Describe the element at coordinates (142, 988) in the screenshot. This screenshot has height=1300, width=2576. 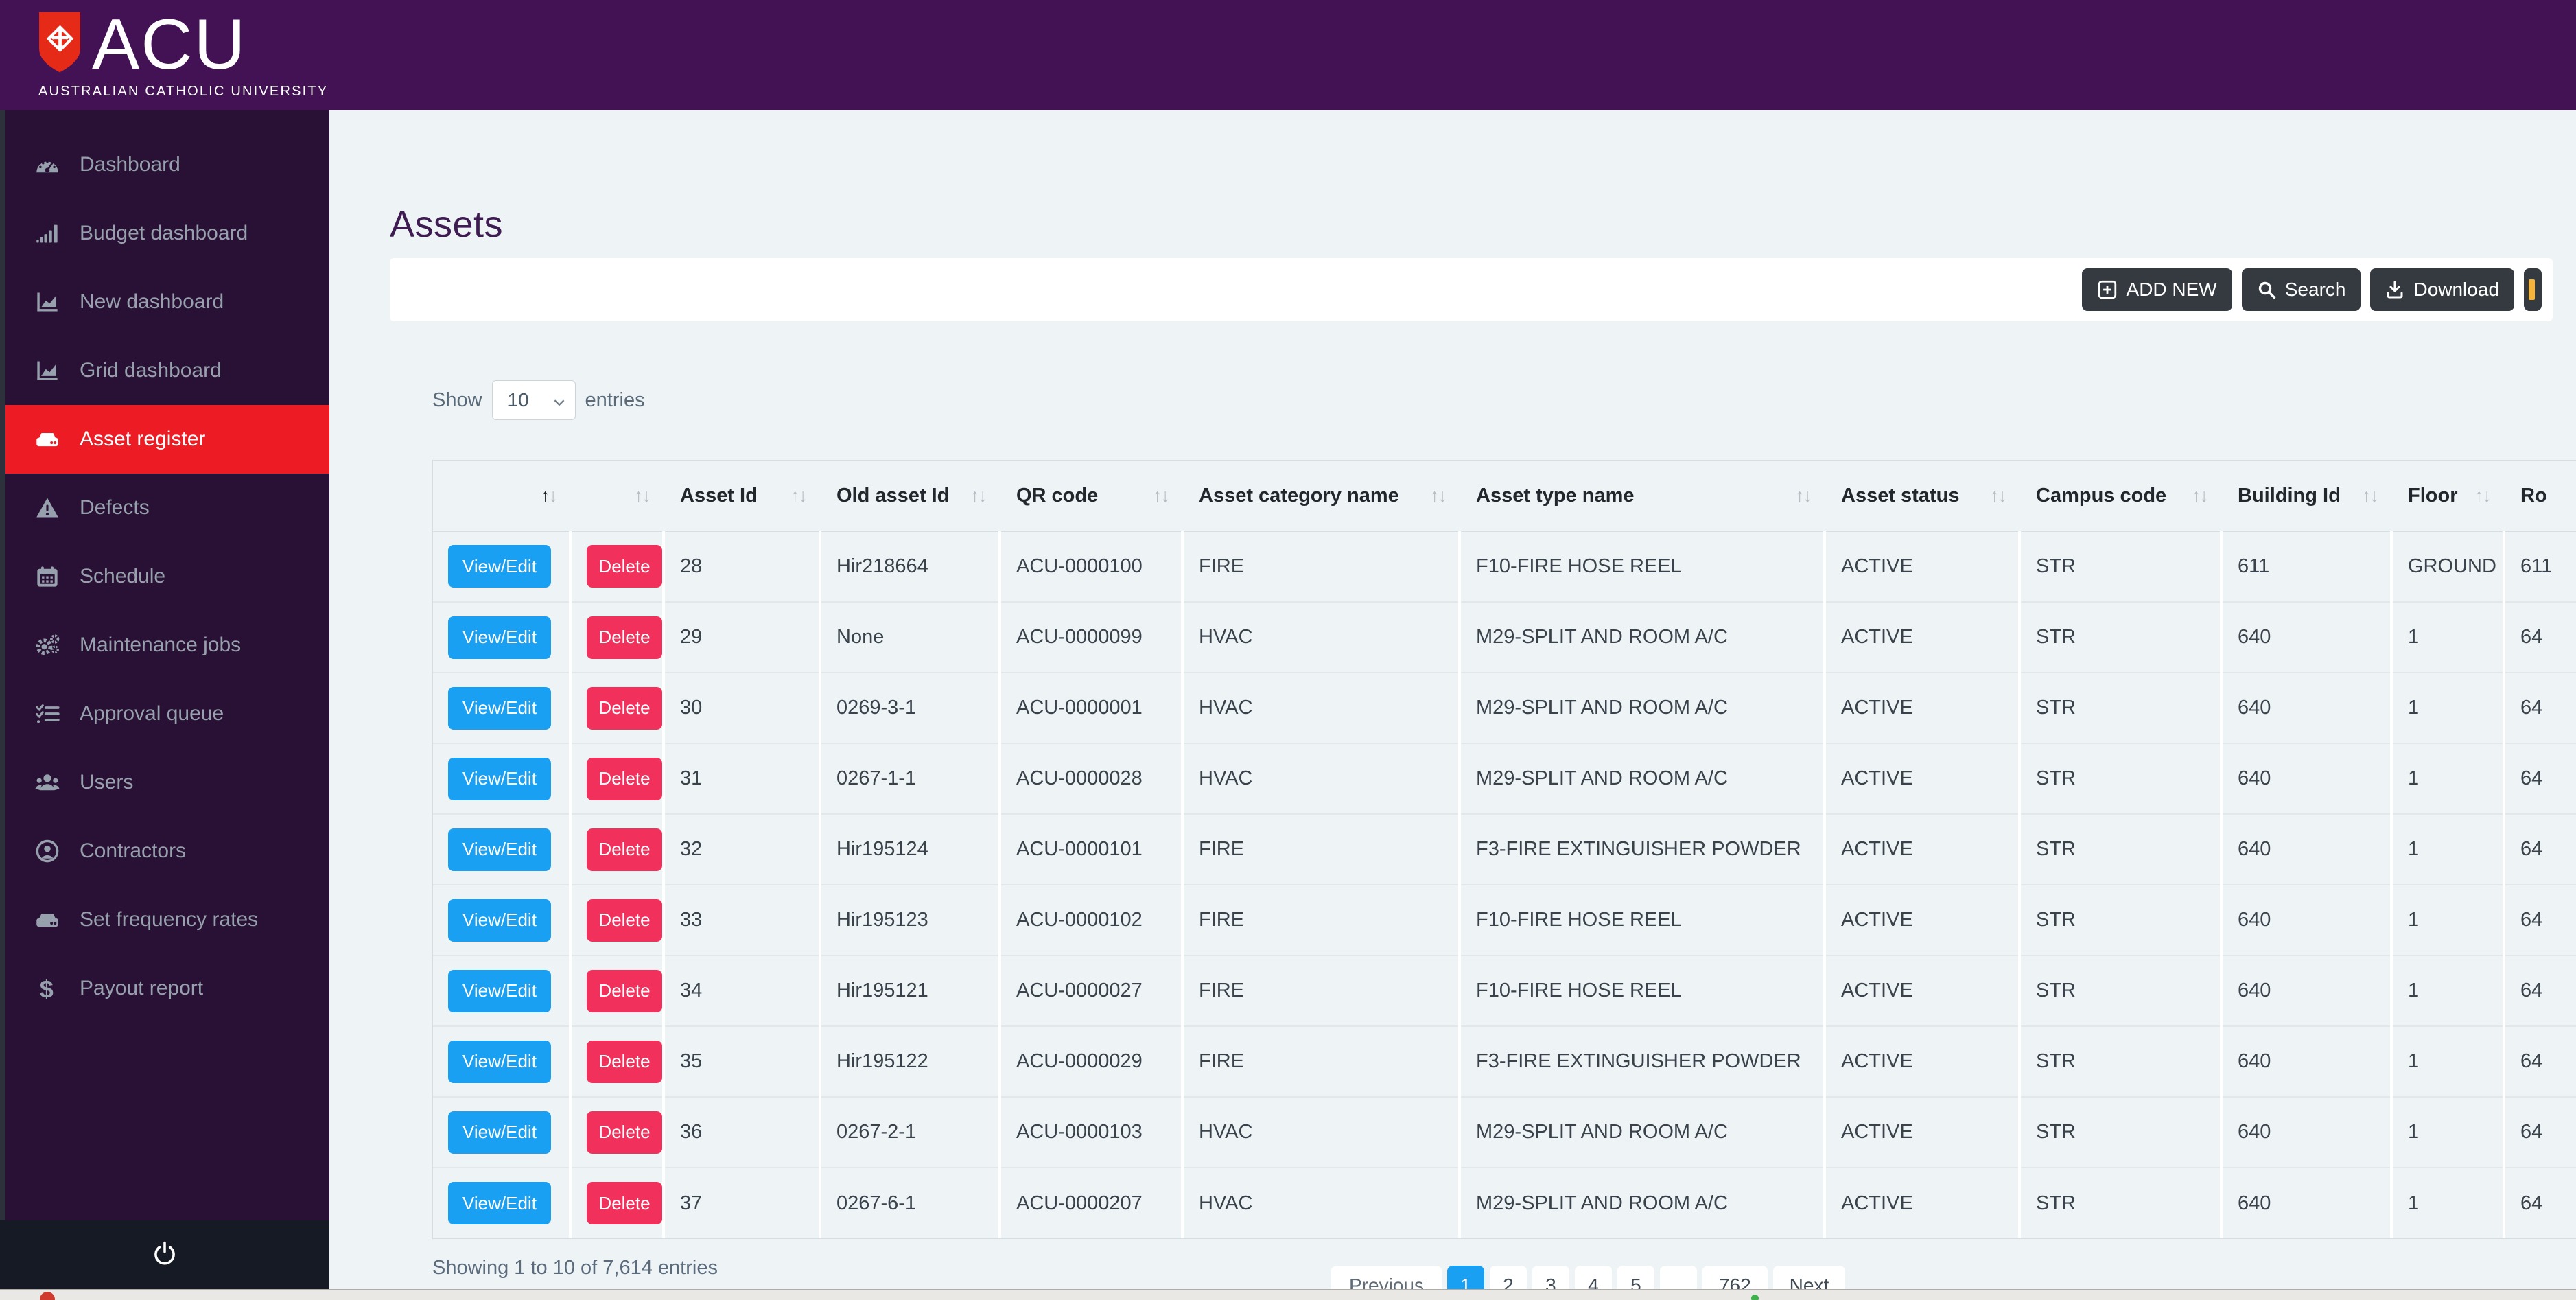
I see `sidebar-item-label: Payout report` at that location.